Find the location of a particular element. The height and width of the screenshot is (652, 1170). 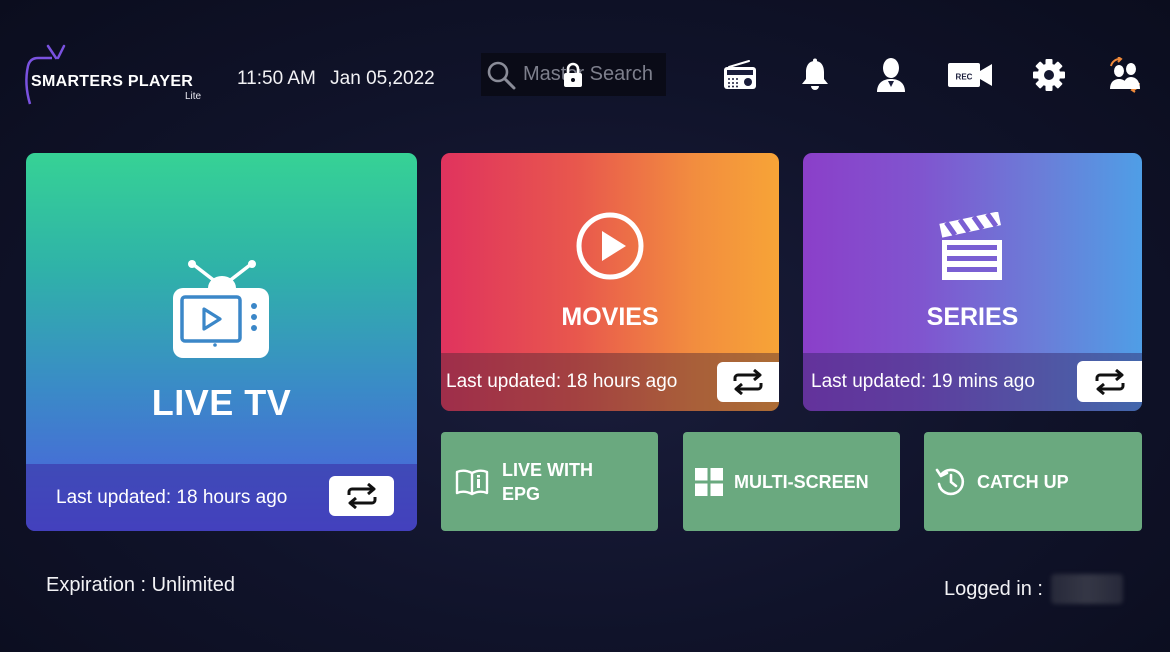

notifications-button is located at coordinates (815, 75).